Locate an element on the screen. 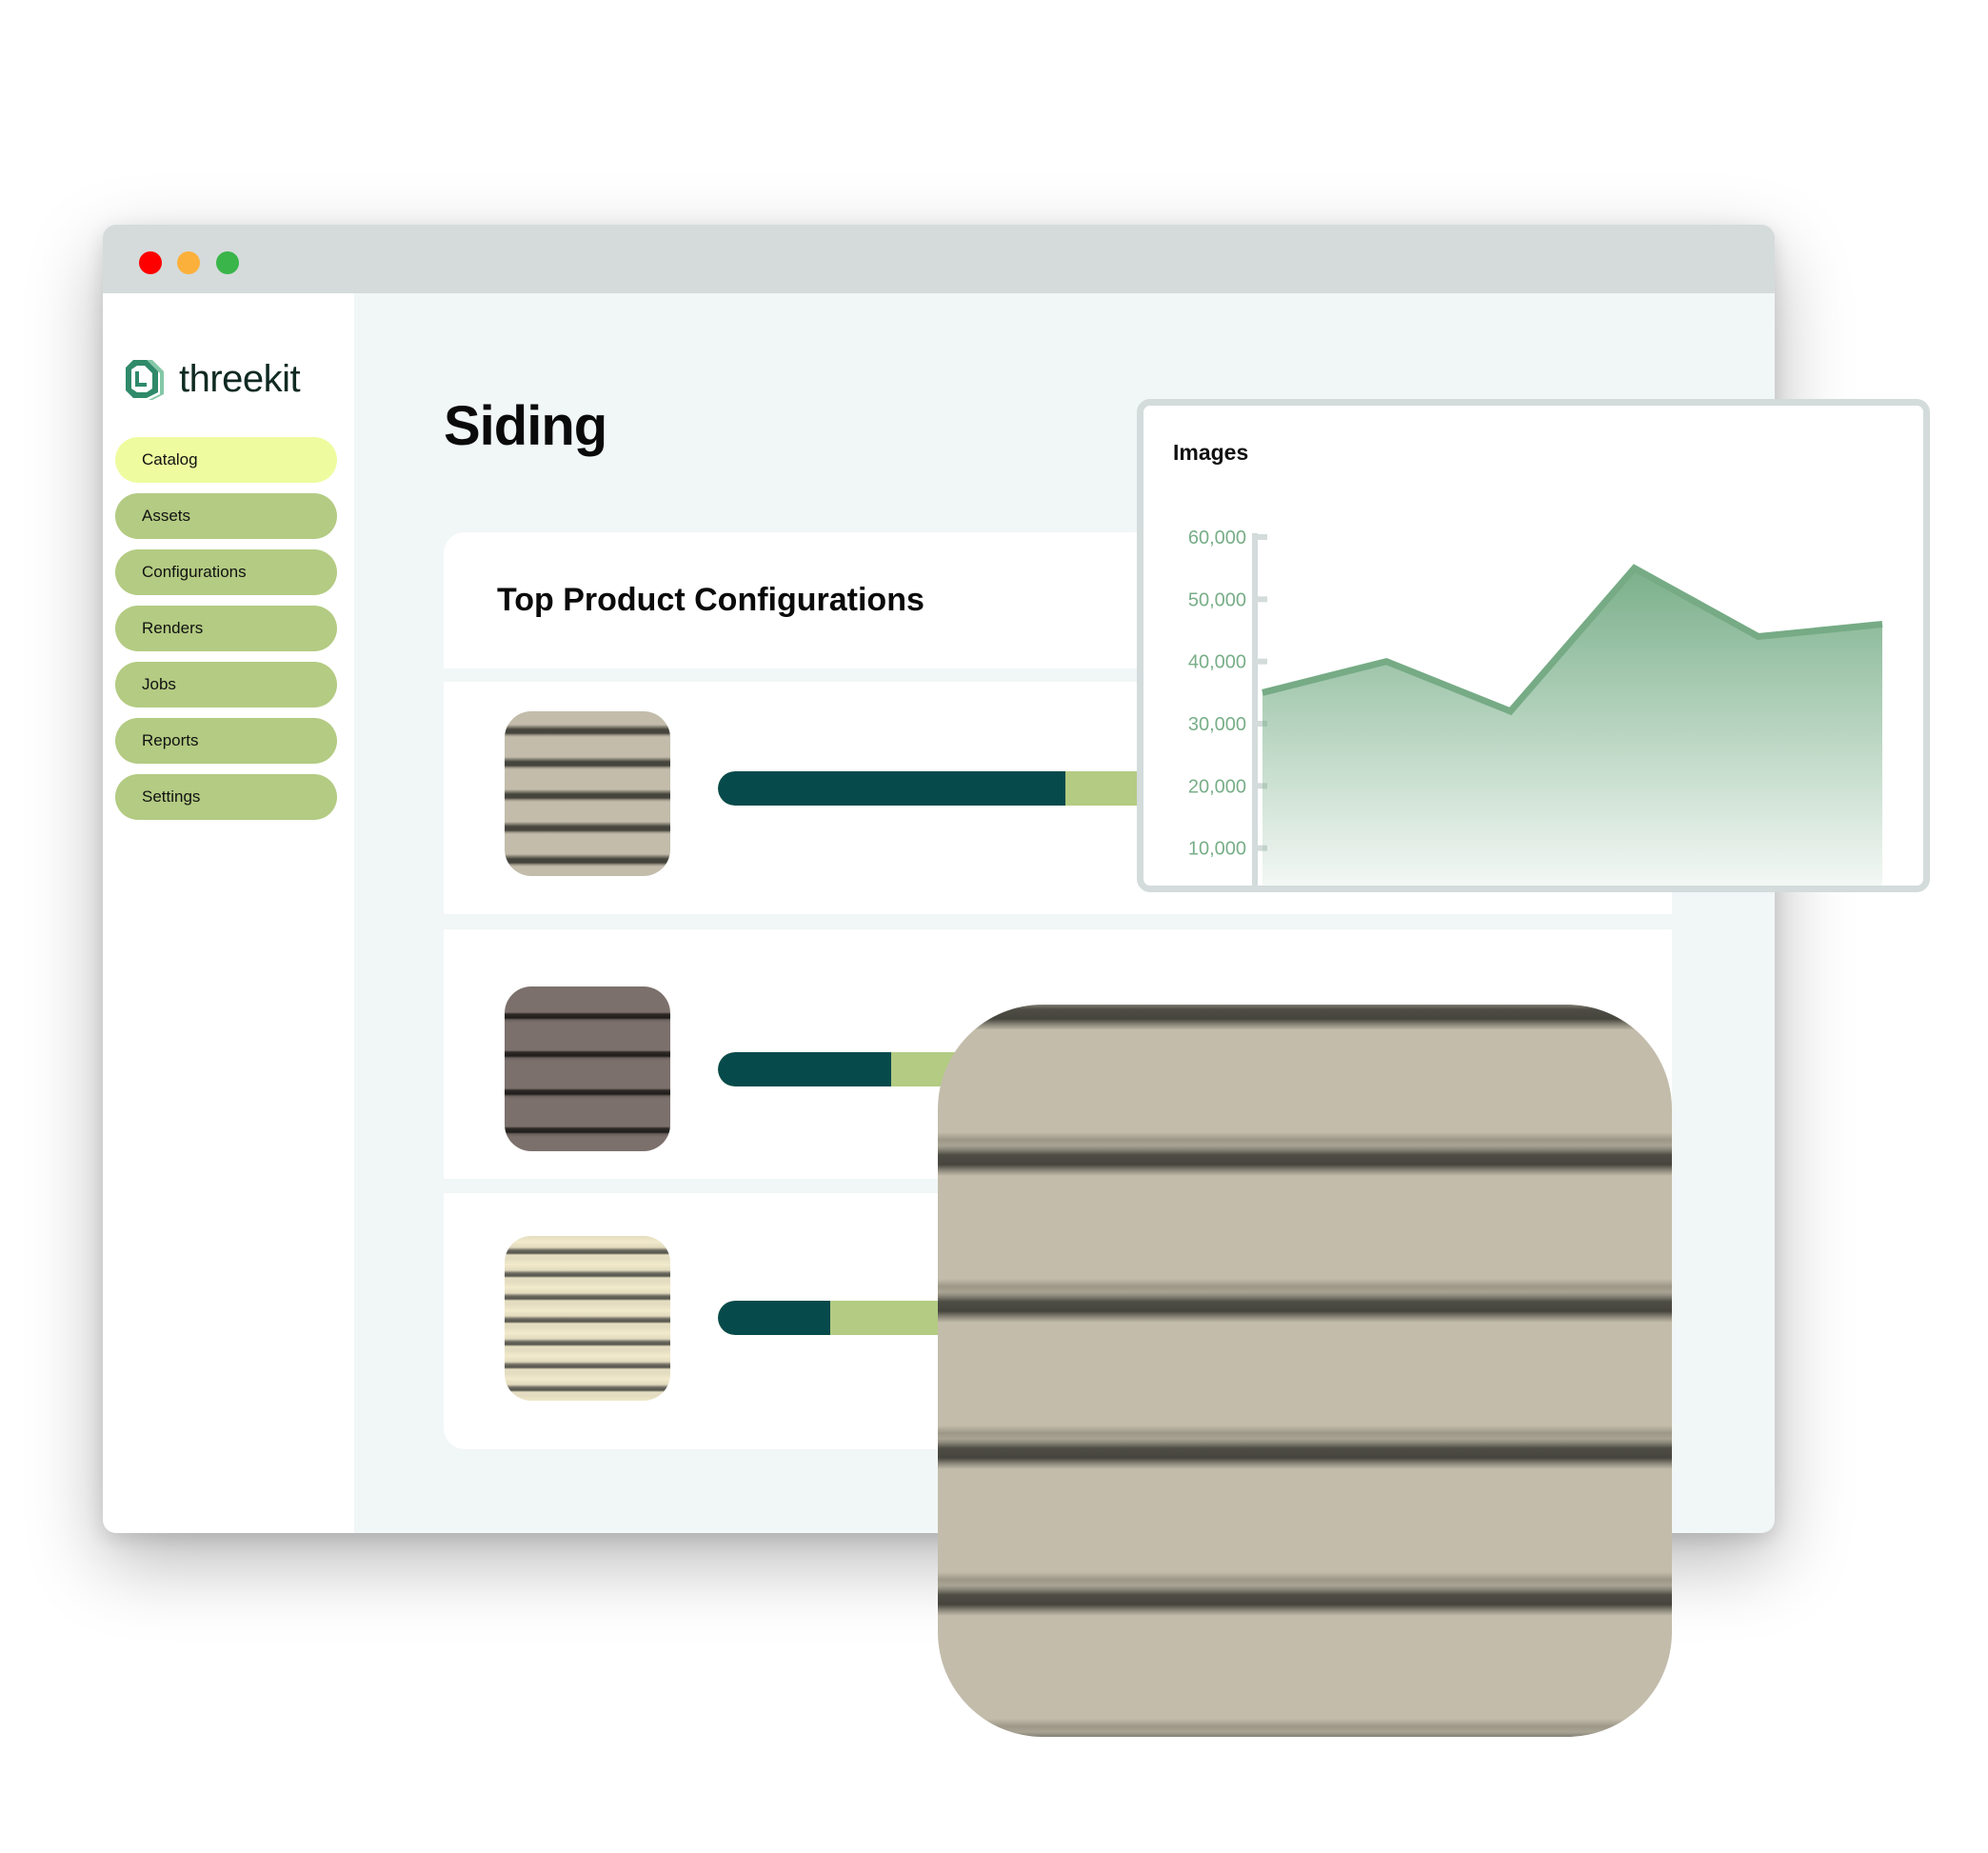  sidebar-item-settings: Settings is located at coordinates (226, 797).